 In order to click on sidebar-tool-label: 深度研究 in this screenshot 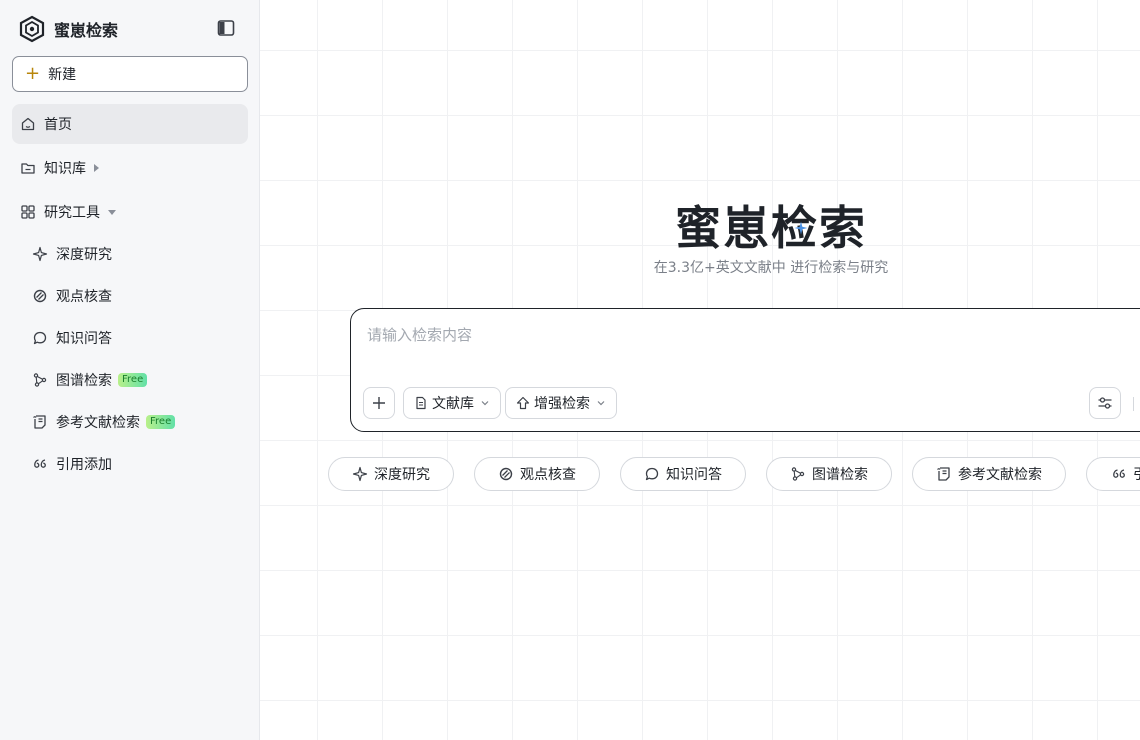, I will do `click(84, 255)`.